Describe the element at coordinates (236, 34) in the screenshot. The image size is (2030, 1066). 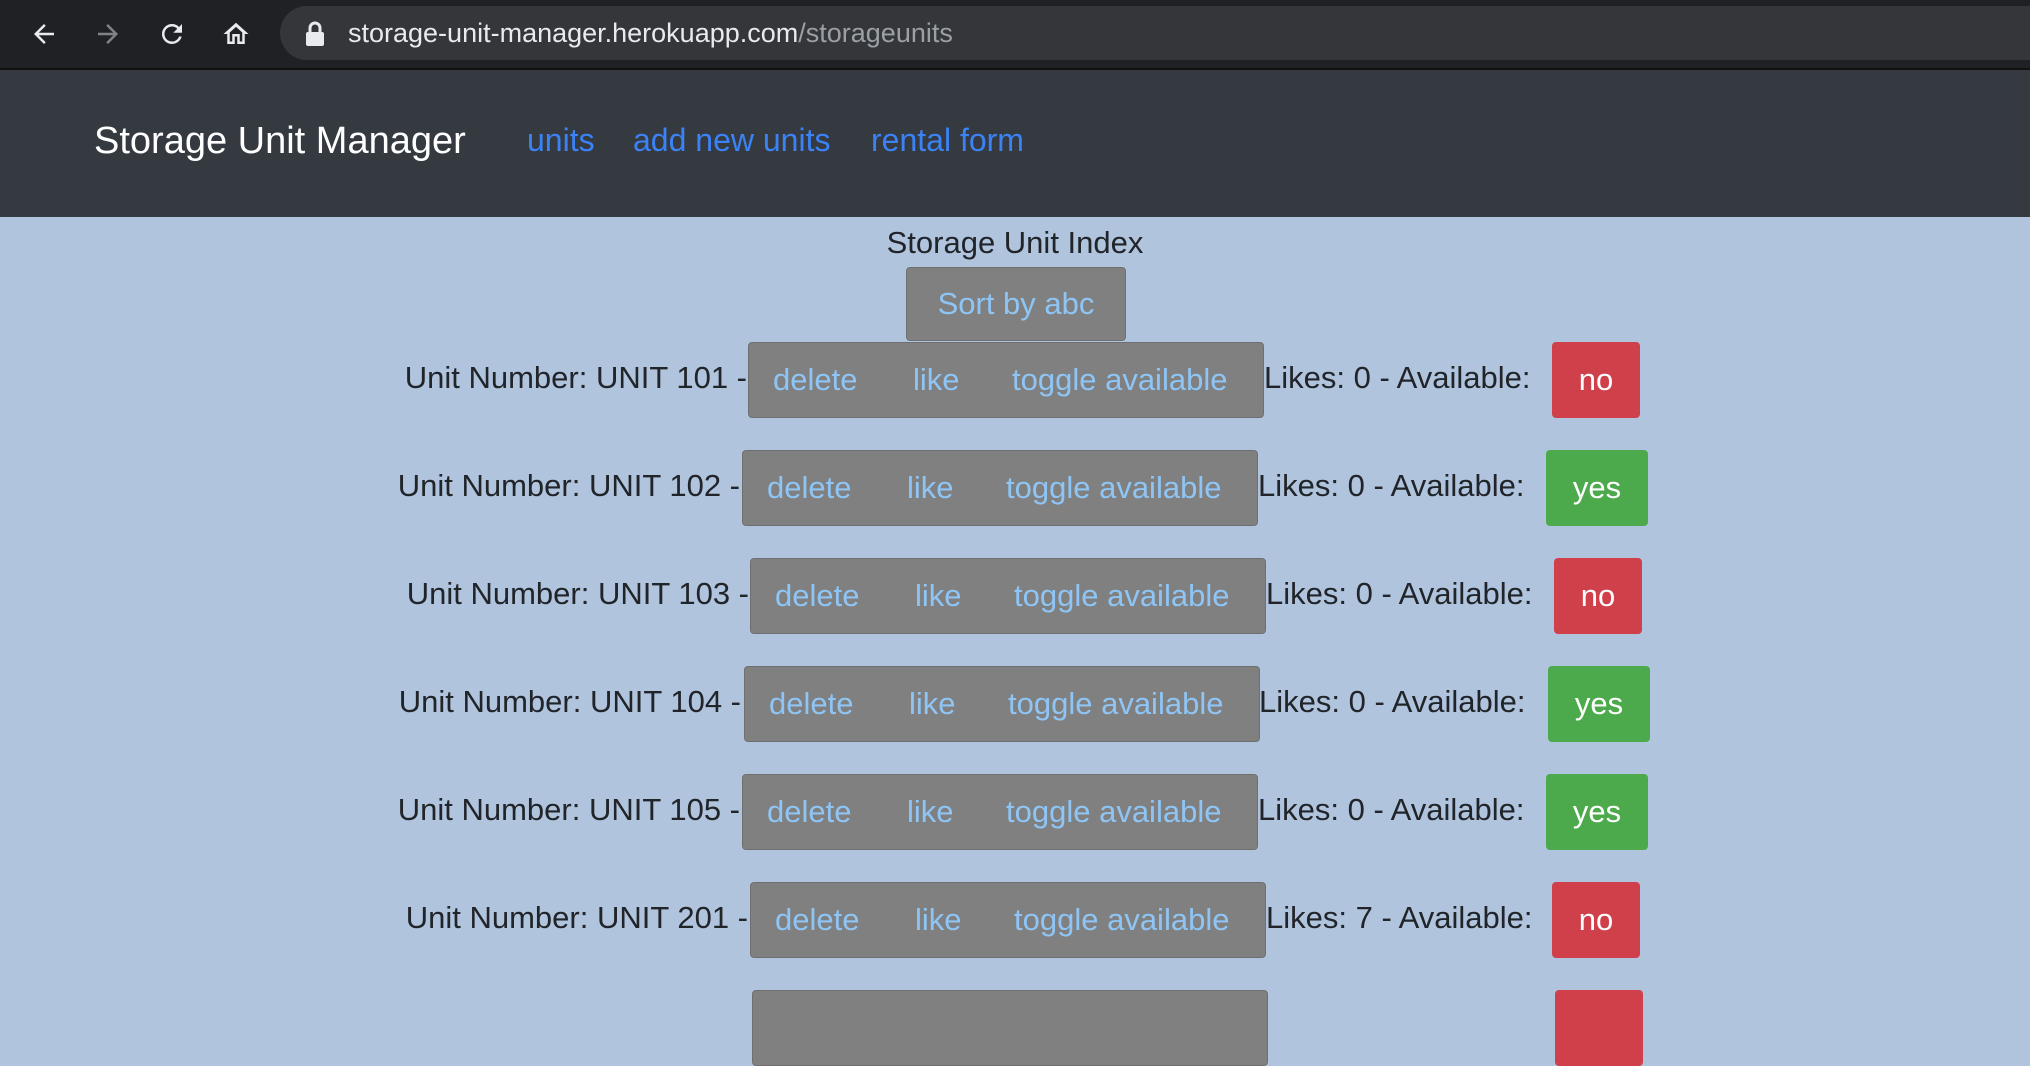
I see `home-icon` at that location.